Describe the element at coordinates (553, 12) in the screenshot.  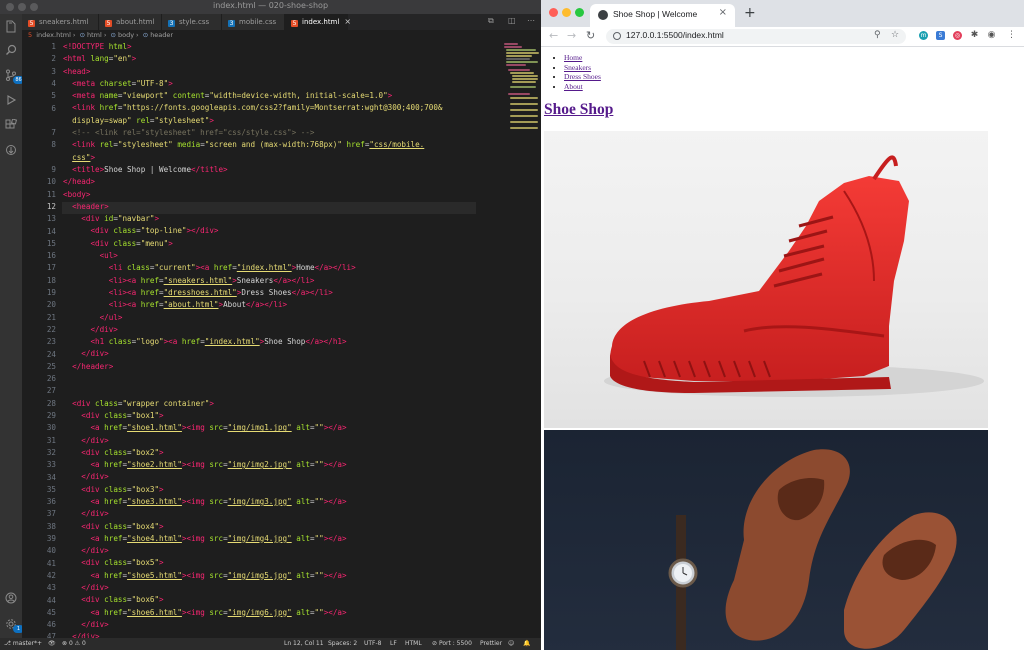
I see `close-window-button` at that location.